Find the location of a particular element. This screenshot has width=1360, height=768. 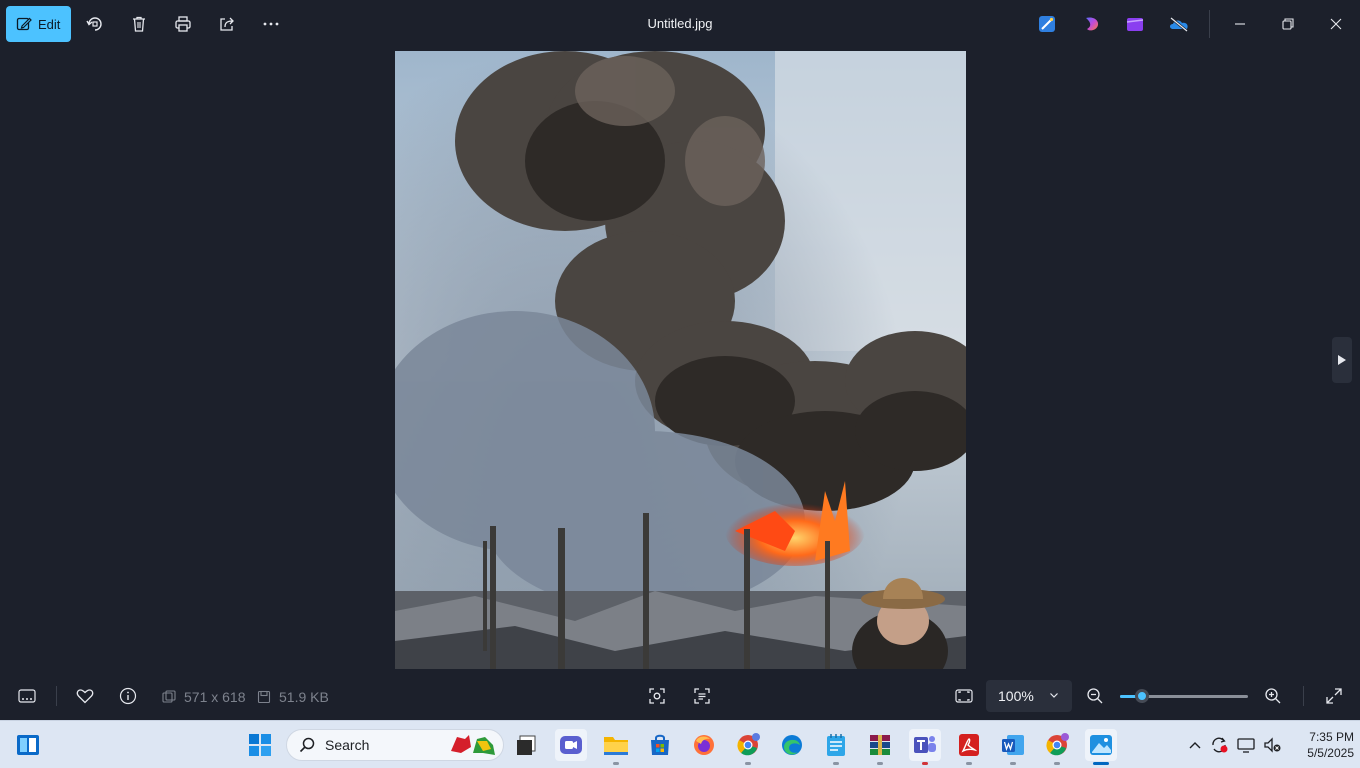

attention-indicator is located at coordinates (925, 763).